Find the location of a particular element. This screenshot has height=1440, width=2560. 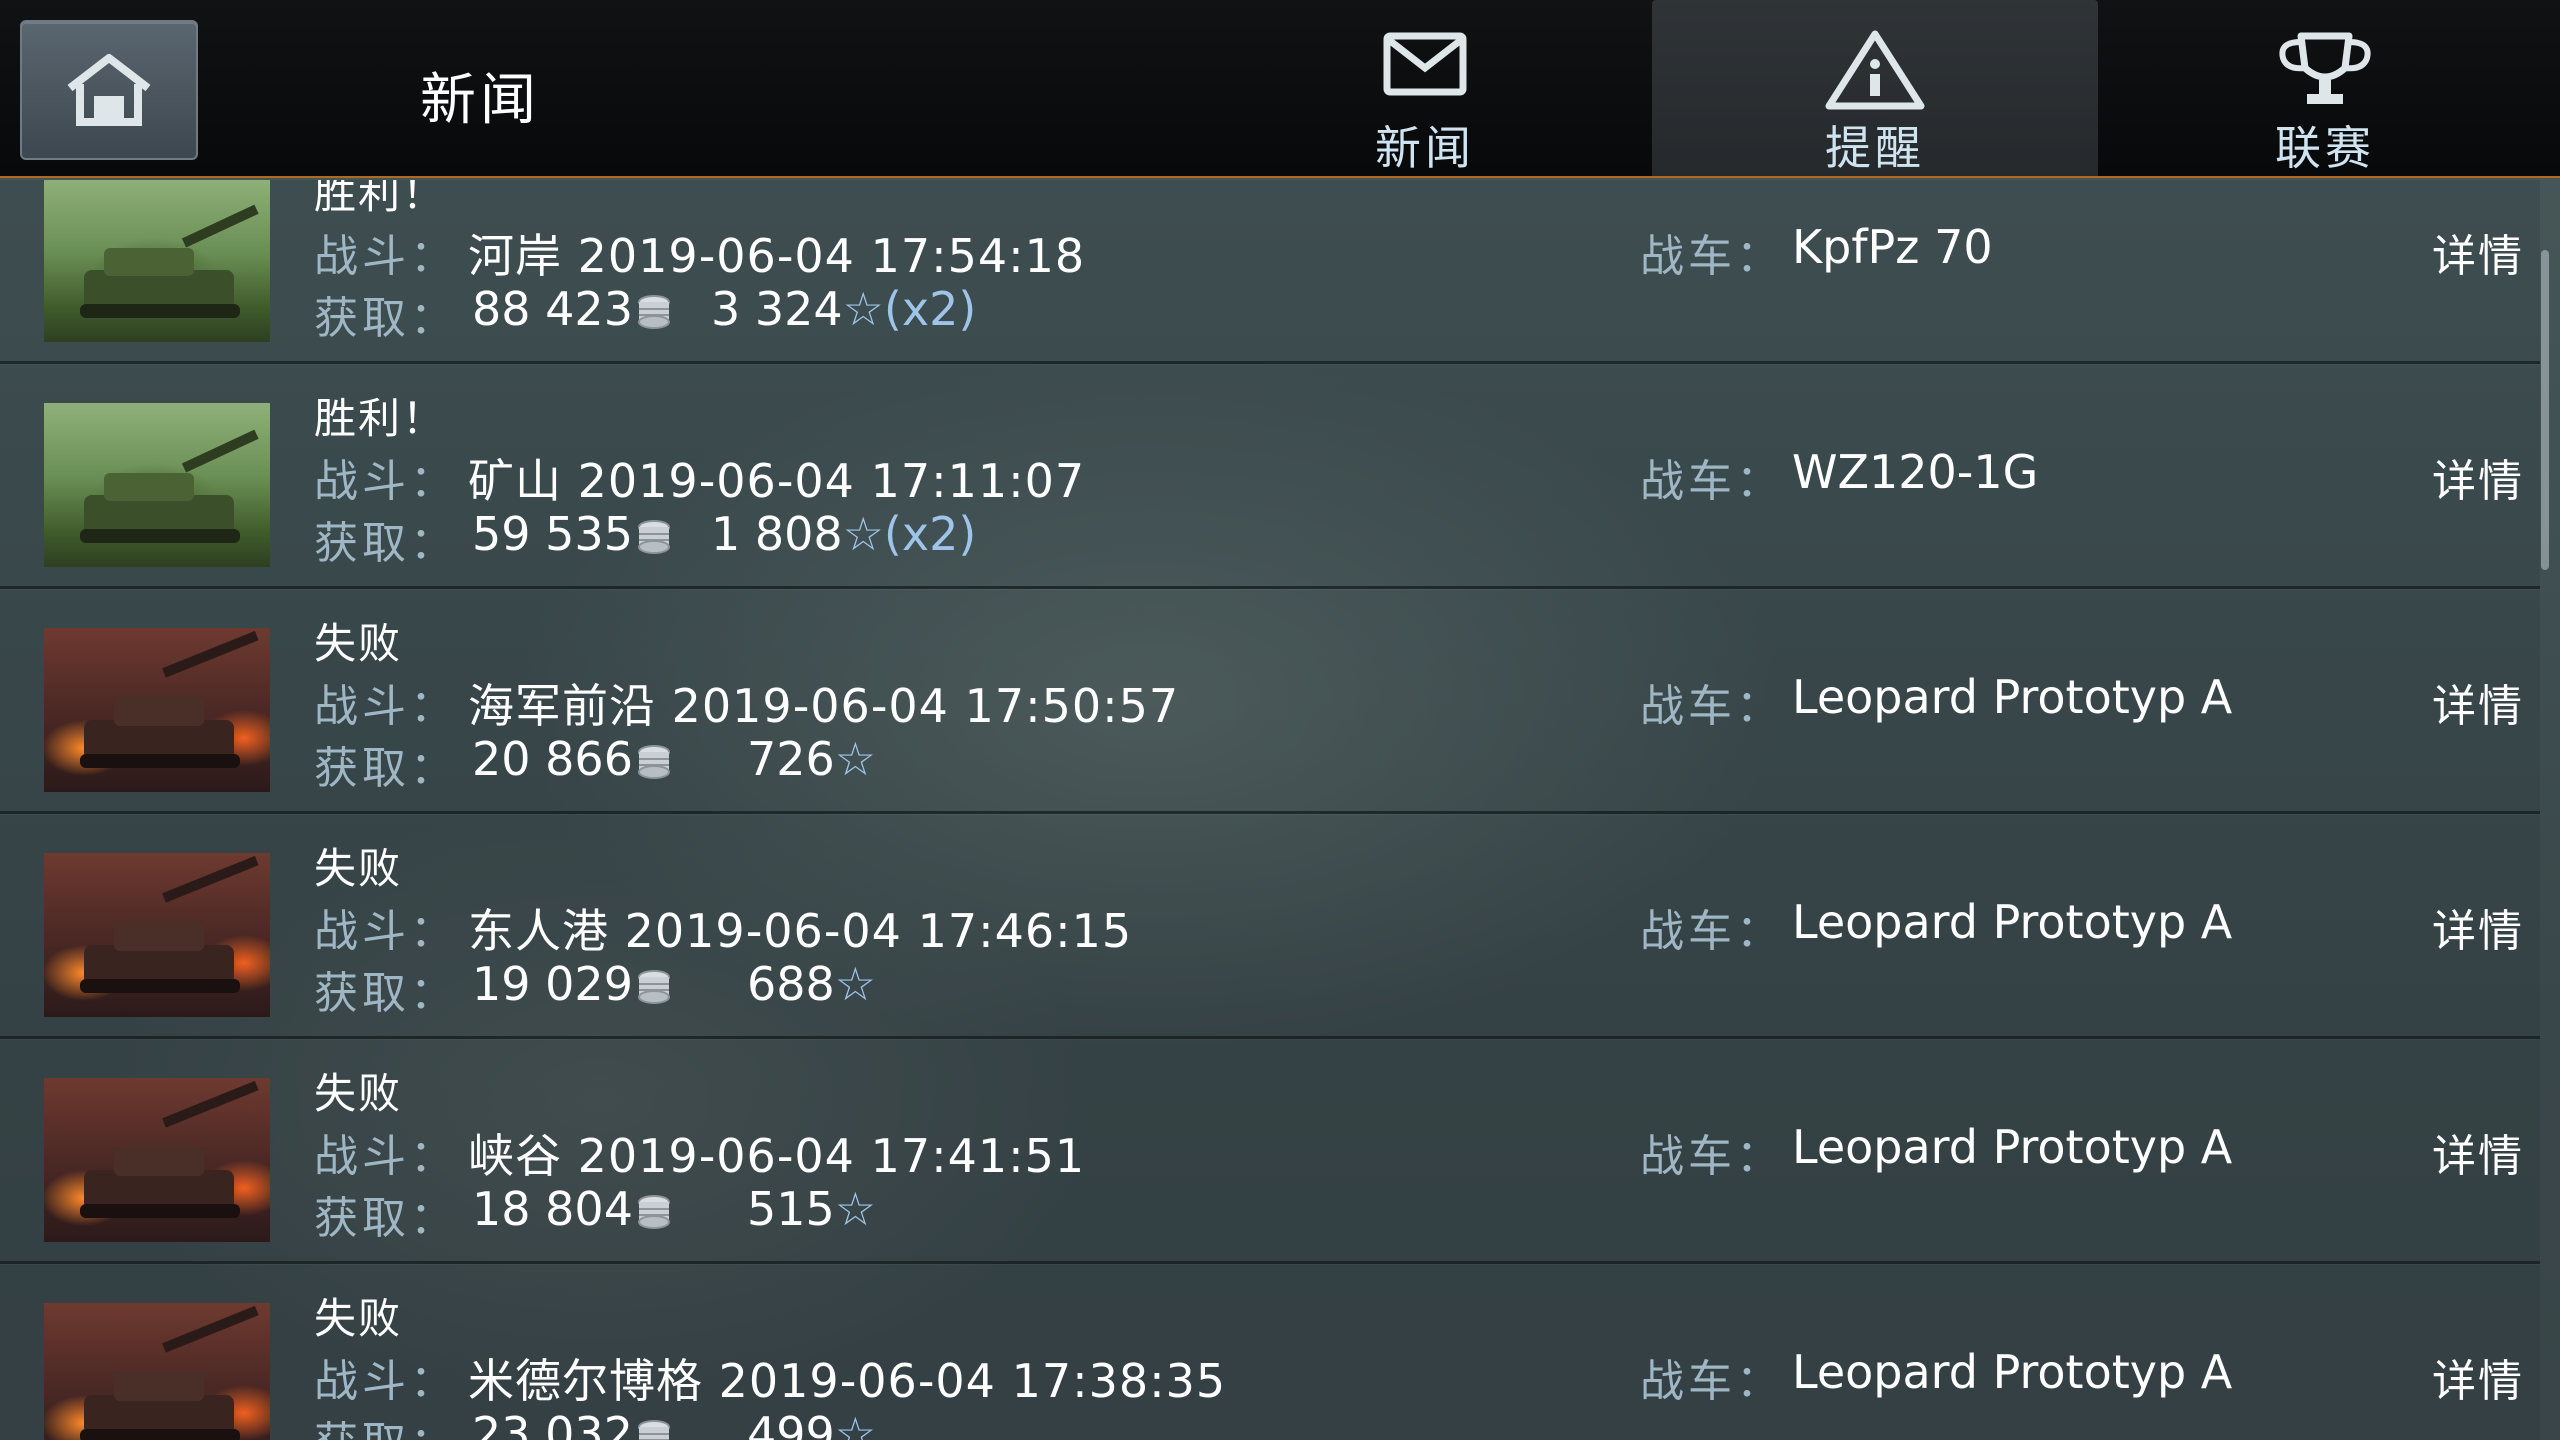

credits-value: 19 029 is located at coordinates (552, 984).